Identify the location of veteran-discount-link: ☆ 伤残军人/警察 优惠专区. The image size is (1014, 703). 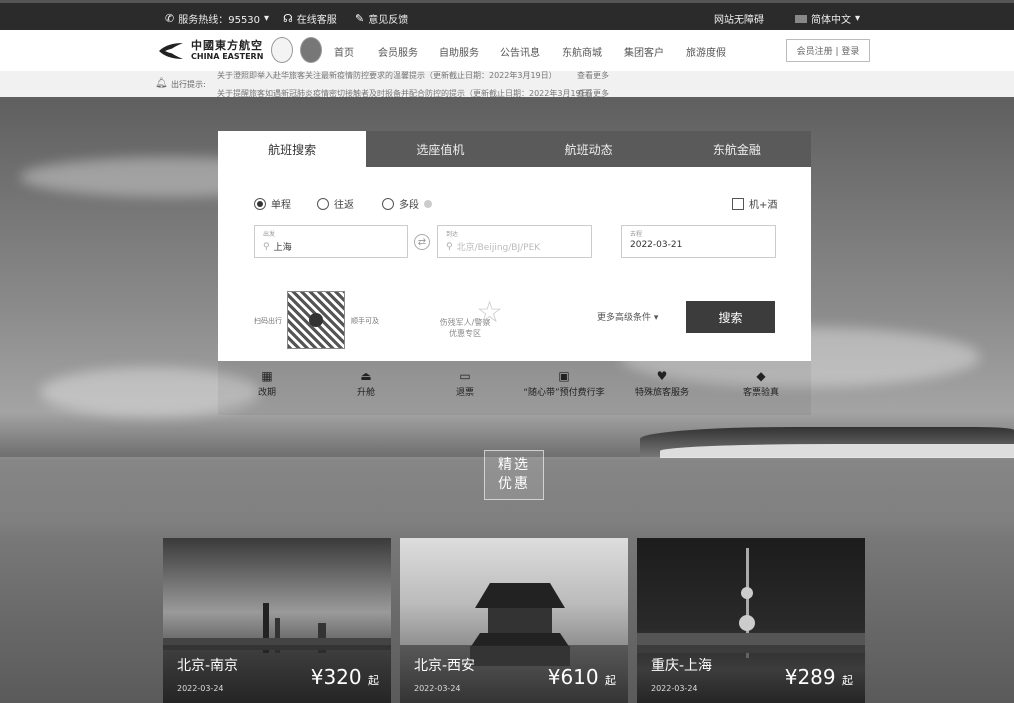
(465, 319).